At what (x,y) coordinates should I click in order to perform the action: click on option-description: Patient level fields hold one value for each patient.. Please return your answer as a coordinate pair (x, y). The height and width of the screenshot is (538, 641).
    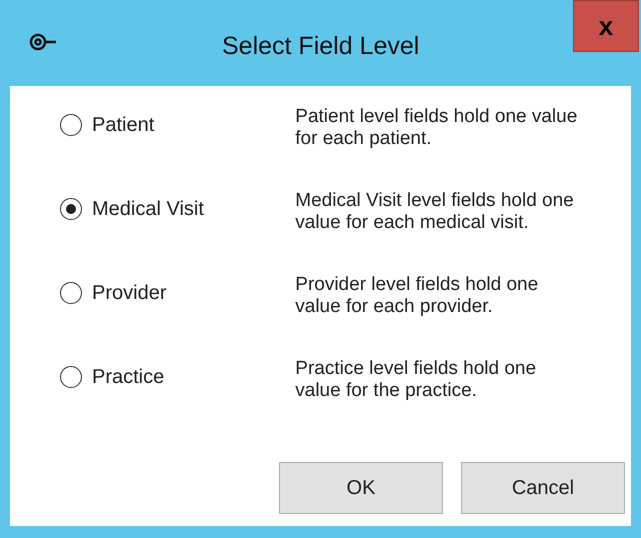
    Looking at the image, I should click on (436, 128).